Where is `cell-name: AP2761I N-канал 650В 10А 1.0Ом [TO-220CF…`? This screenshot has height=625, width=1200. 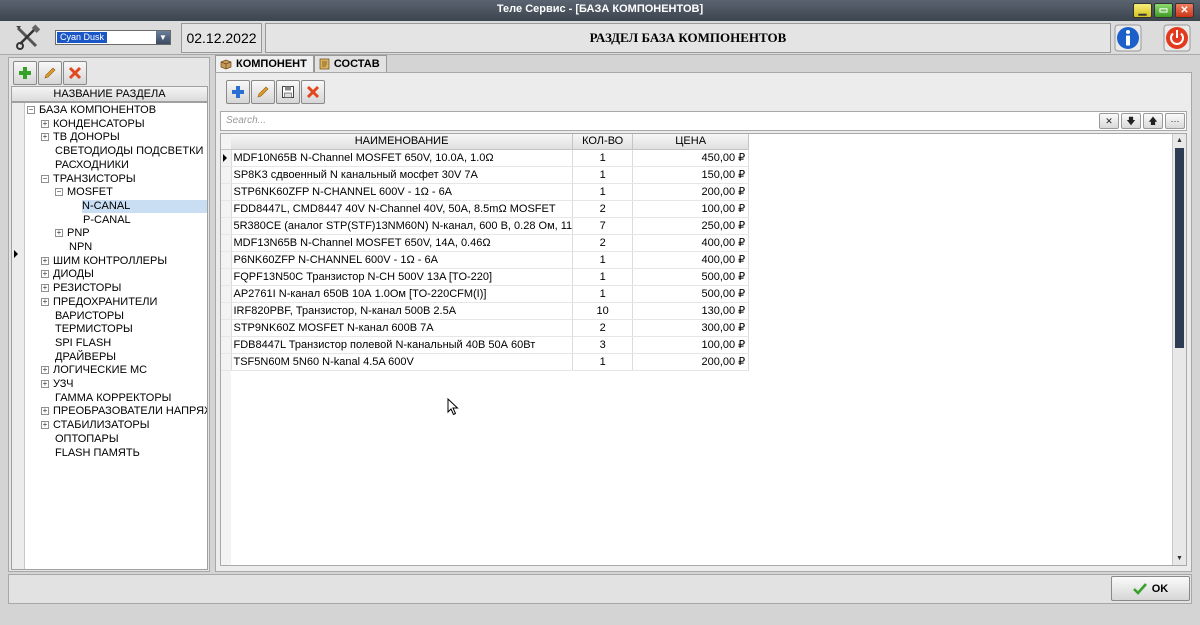
cell-name: AP2761I N-канал 650В 10А 1.0Ом [TO-220CF… is located at coordinates (402, 294).